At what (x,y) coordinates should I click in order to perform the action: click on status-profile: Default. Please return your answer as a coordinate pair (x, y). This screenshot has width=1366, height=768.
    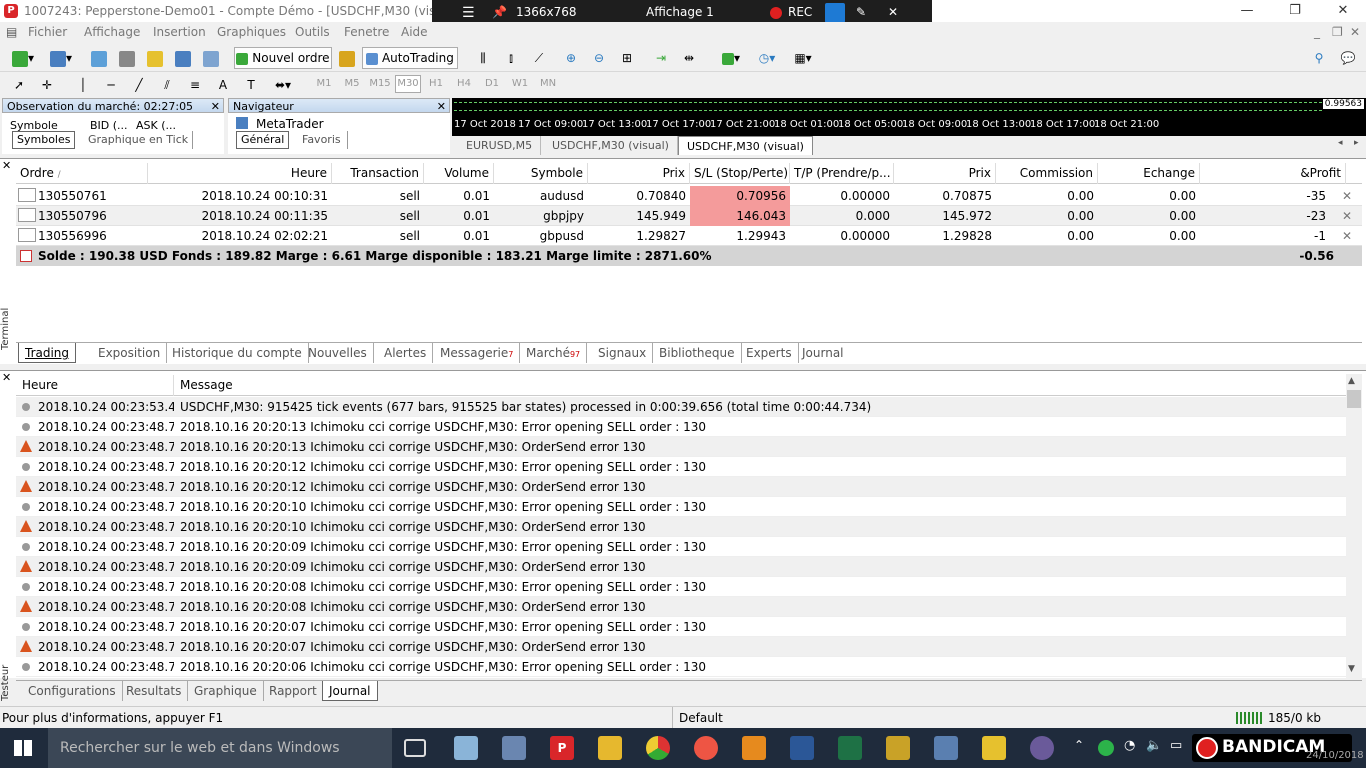
    Looking at the image, I should click on (697, 718).